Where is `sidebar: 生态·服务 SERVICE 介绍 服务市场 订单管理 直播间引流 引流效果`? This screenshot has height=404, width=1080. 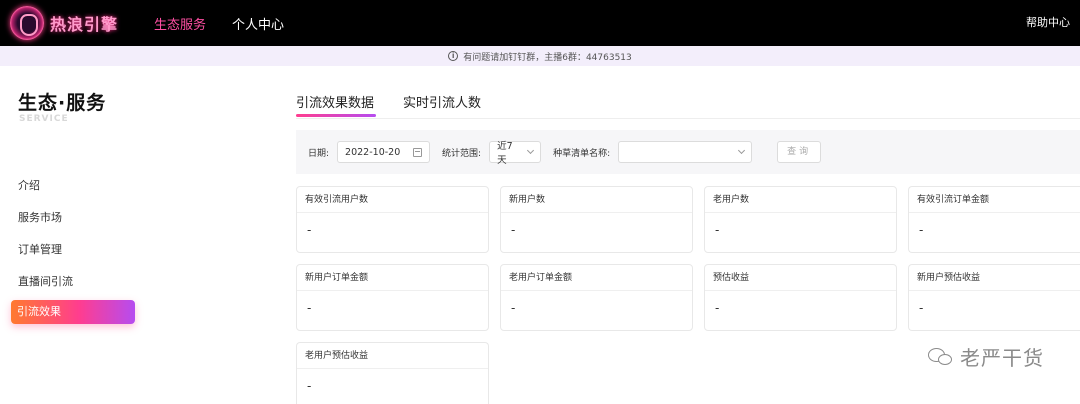
sidebar: 生态·服务 SERVICE 介绍 服务市场 订单管理 直播间引流 引流效果 is located at coordinates (75, 235).